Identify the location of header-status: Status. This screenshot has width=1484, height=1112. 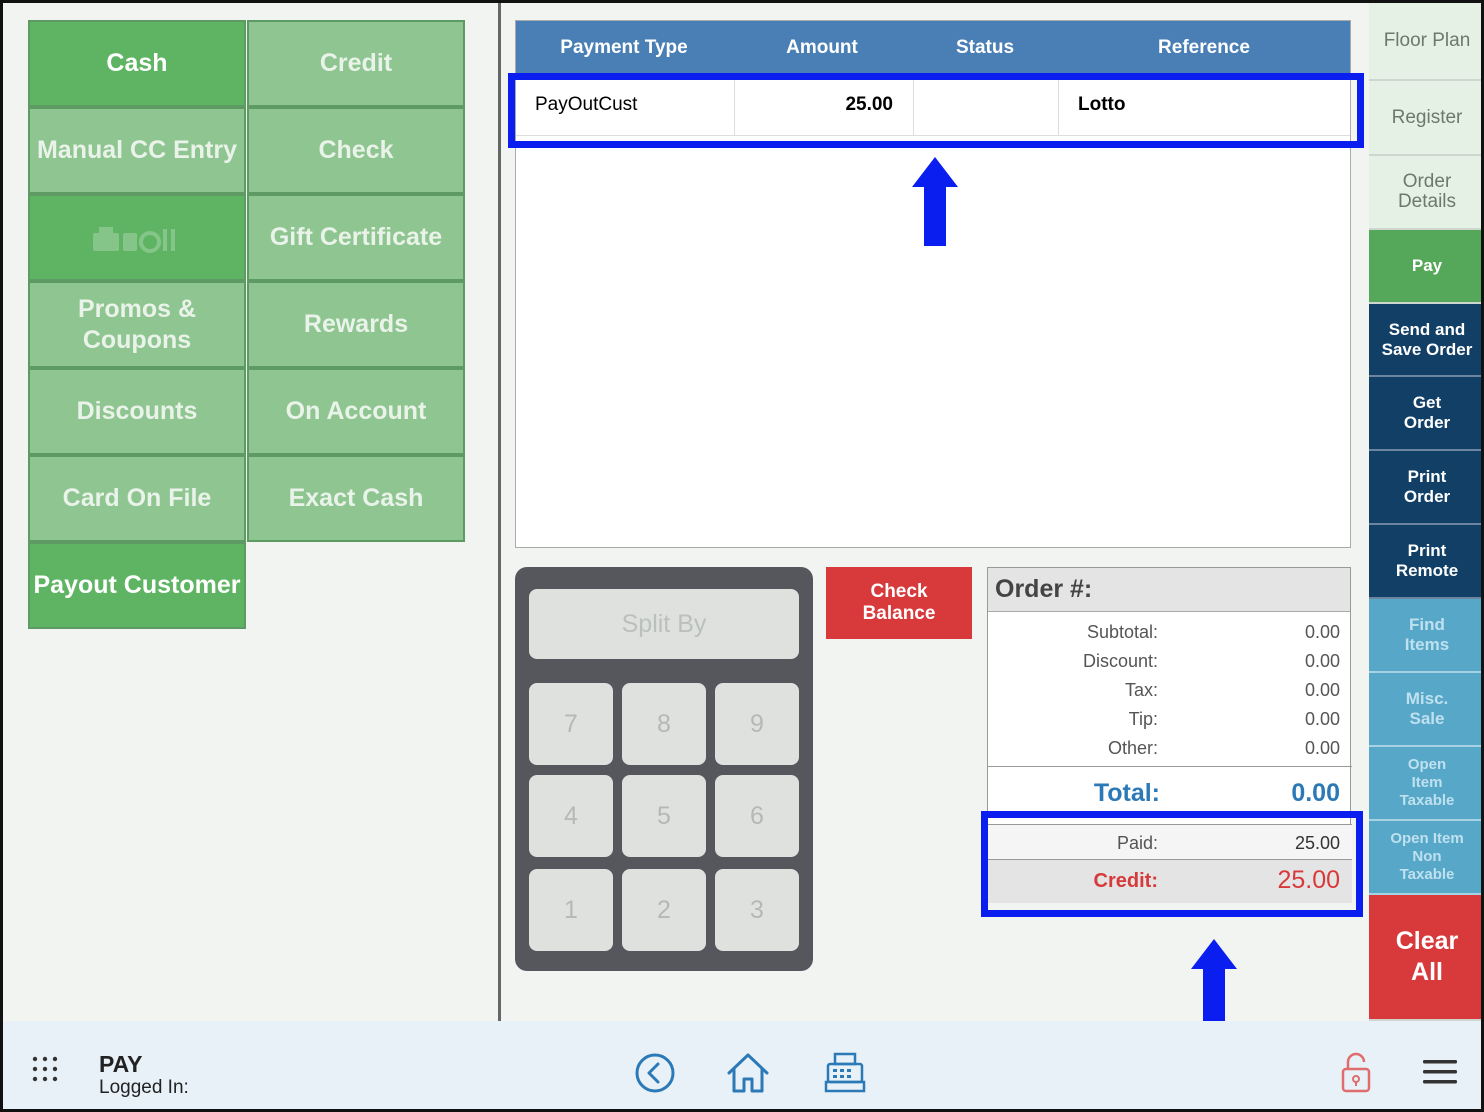
(985, 47).